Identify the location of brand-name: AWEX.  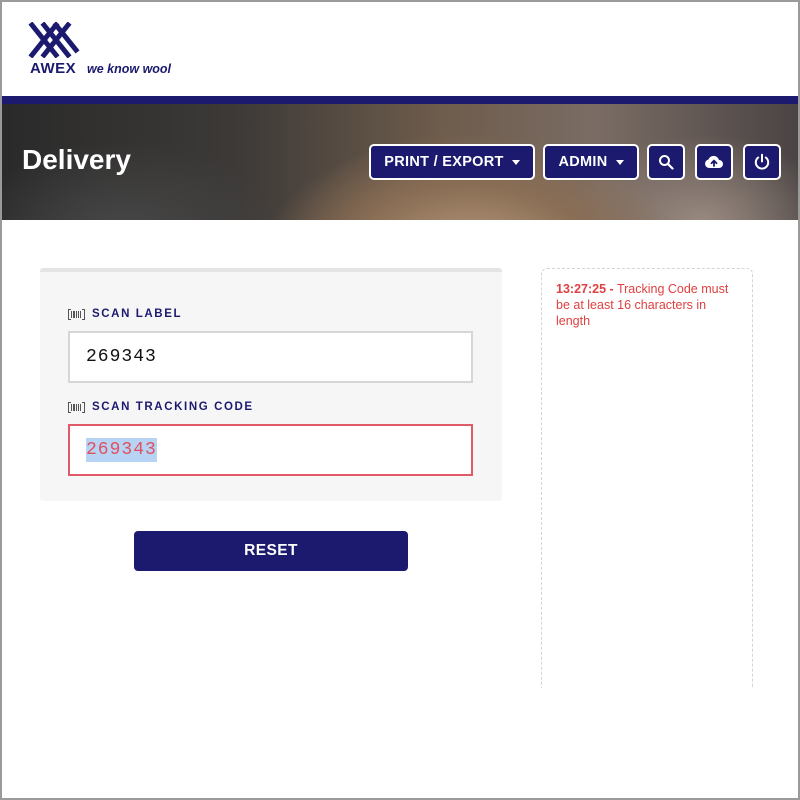
(53, 68).